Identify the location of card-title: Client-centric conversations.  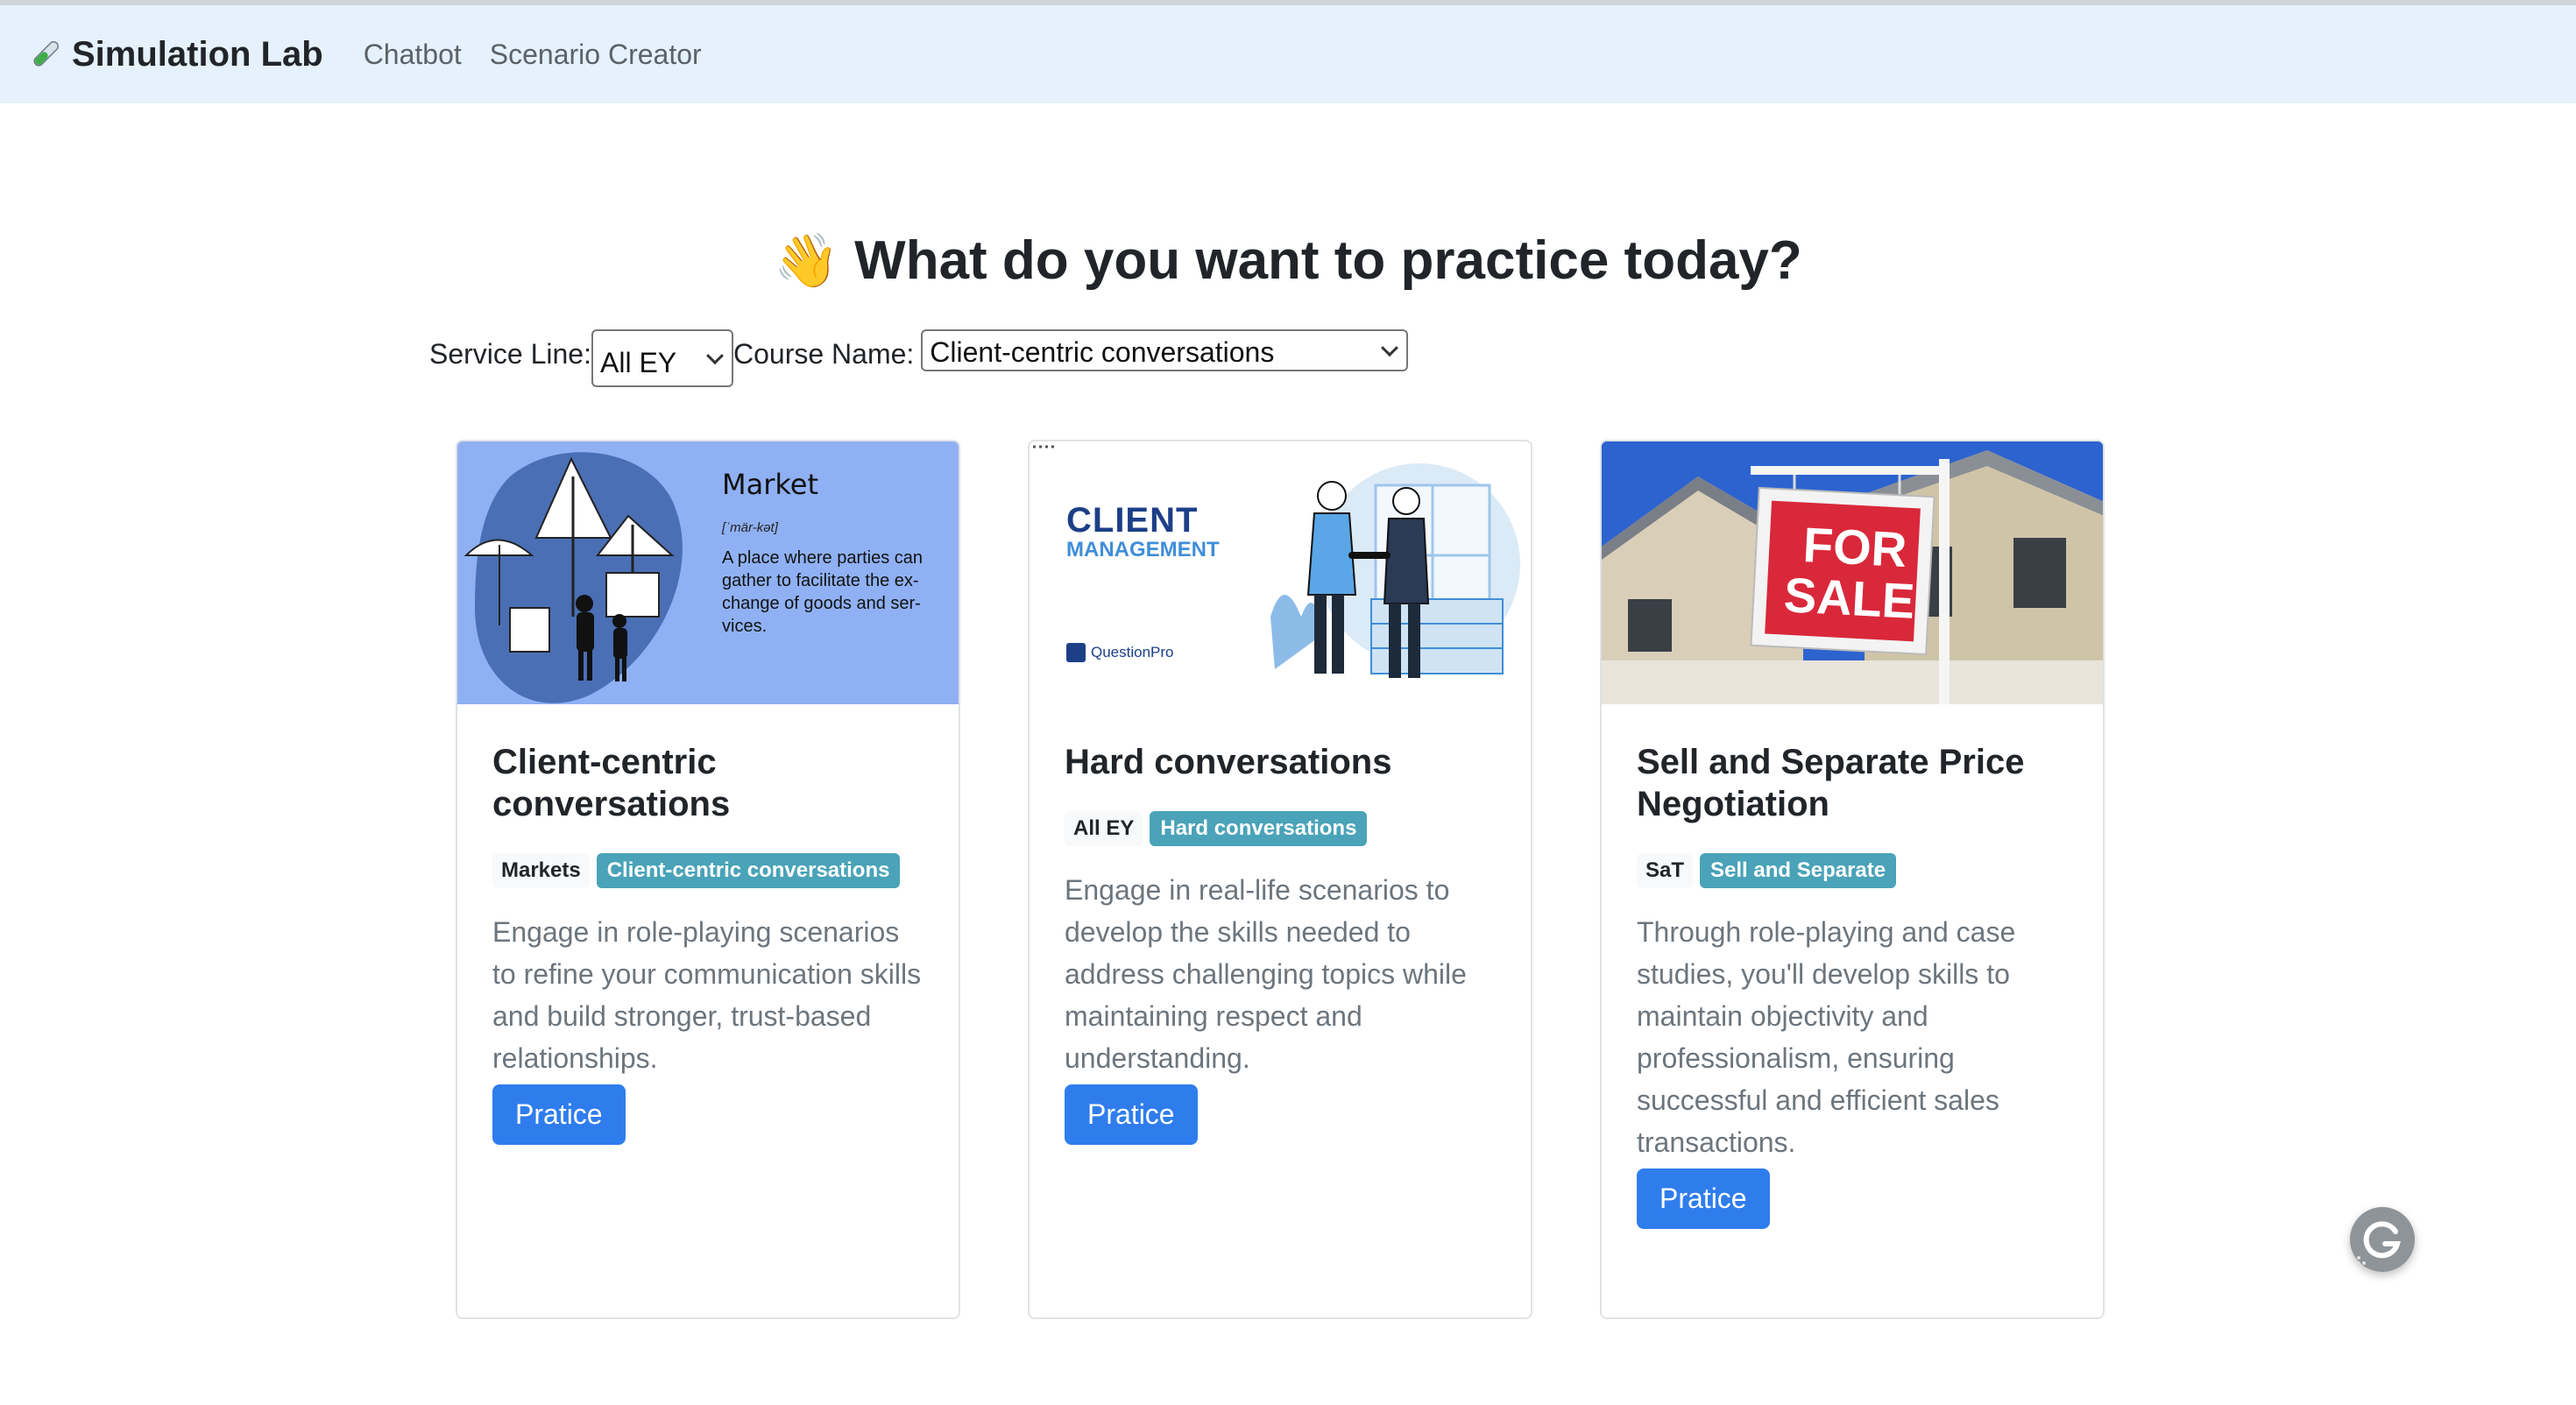
(611, 783).